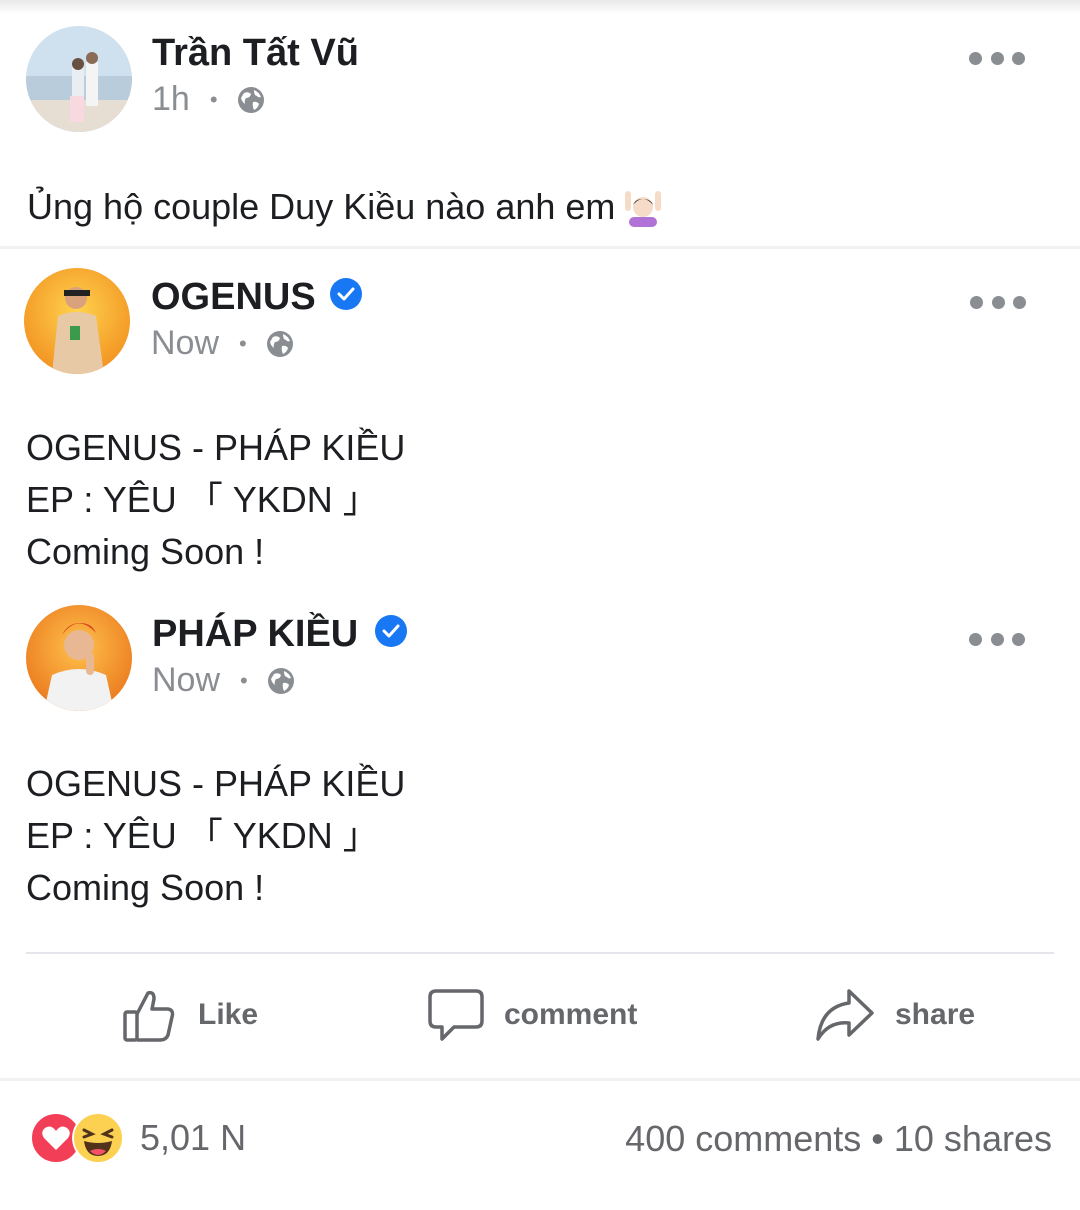 The width and height of the screenshot is (1080, 1210). What do you see at coordinates (255, 634) in the screenshot?
I see `author-name: PHÁP KIỀU` at bounding box center [255, 634].